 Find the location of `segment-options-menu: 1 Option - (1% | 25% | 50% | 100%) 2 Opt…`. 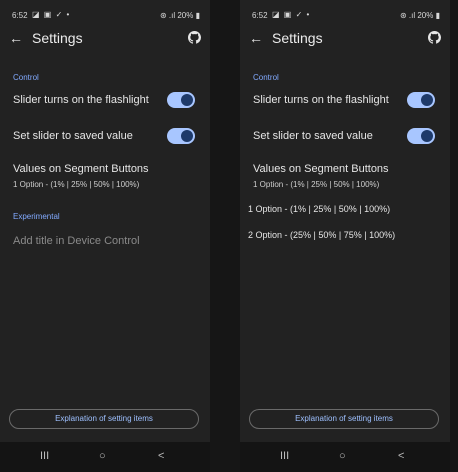

segment-options-menu: 1 Option - (1% | 25% | 50% | 100%) 2 Opt… is located at coordinates (325, 226).